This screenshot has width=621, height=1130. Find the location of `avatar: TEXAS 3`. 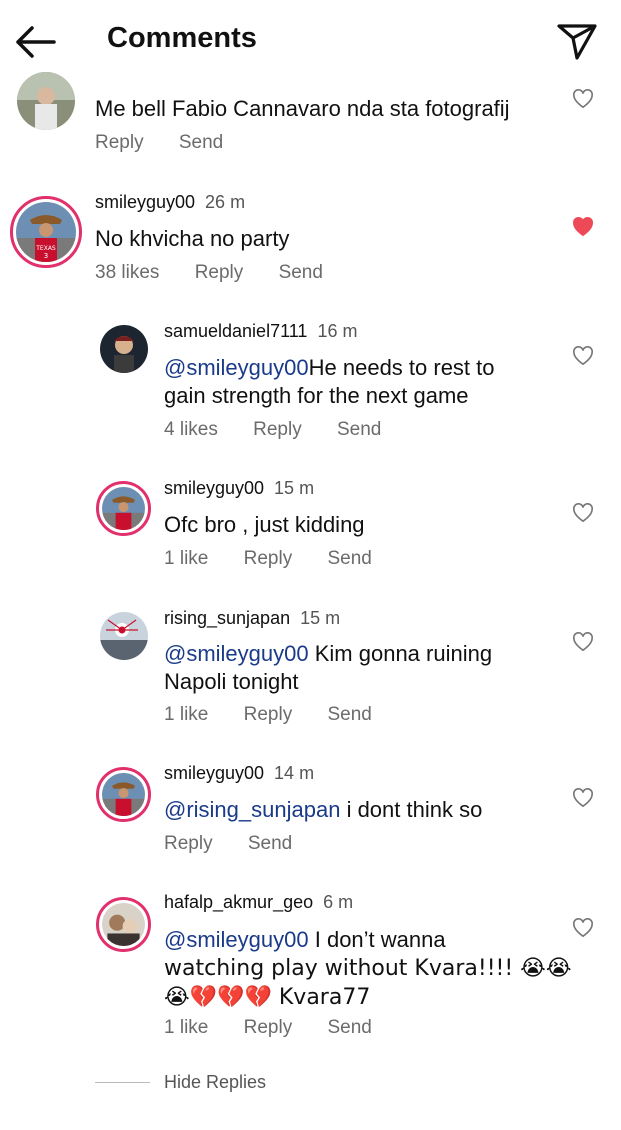

avatar: TEXAS 3 is located at coordinates (46, 232).